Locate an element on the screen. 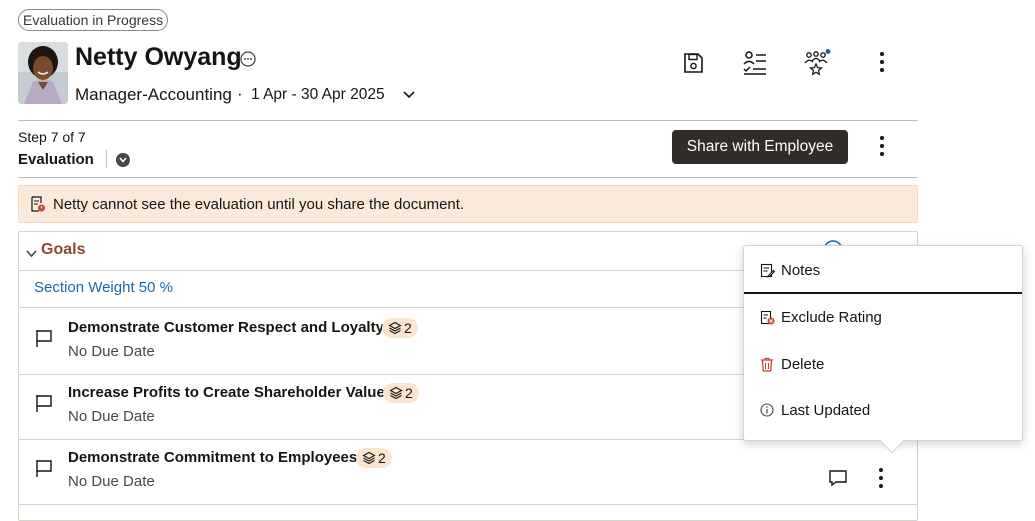  goal-actions-menu: Notes Exclude Rating Delete Last Updated is located at coordinates (883, 343).